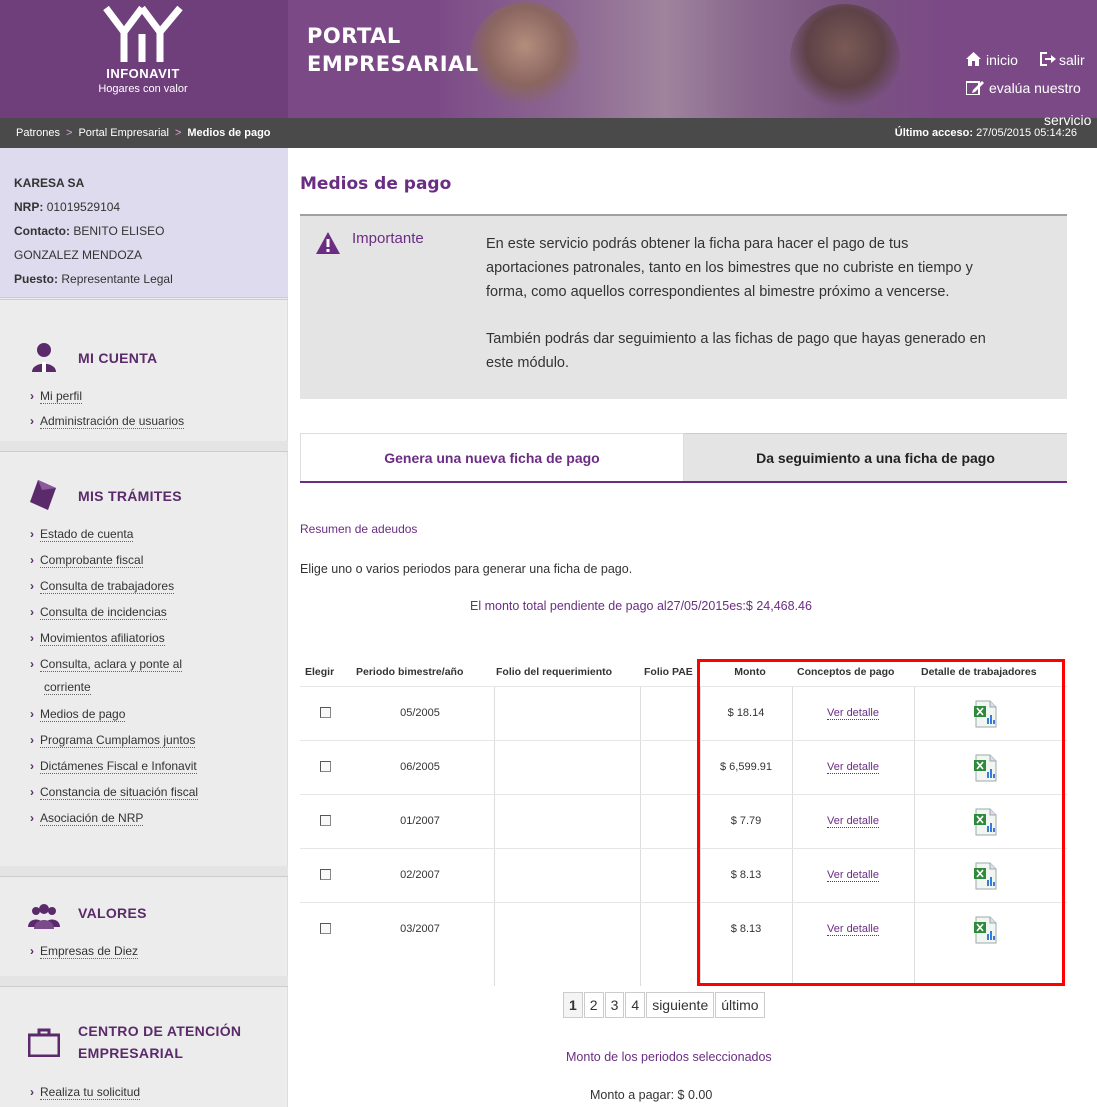  Describe the element at coordinates (376, 184) in the screenshot. I see `page-title: Medios de pago` at that location.